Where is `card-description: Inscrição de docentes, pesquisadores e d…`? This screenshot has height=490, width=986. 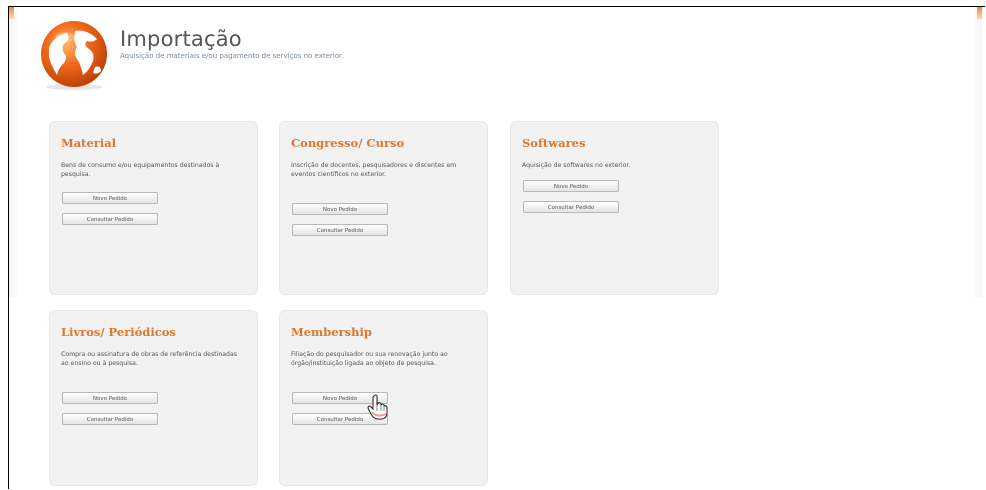
card-description: Inscrição de docentes, pesquisadores e d… is located at coordinates (374, 170).